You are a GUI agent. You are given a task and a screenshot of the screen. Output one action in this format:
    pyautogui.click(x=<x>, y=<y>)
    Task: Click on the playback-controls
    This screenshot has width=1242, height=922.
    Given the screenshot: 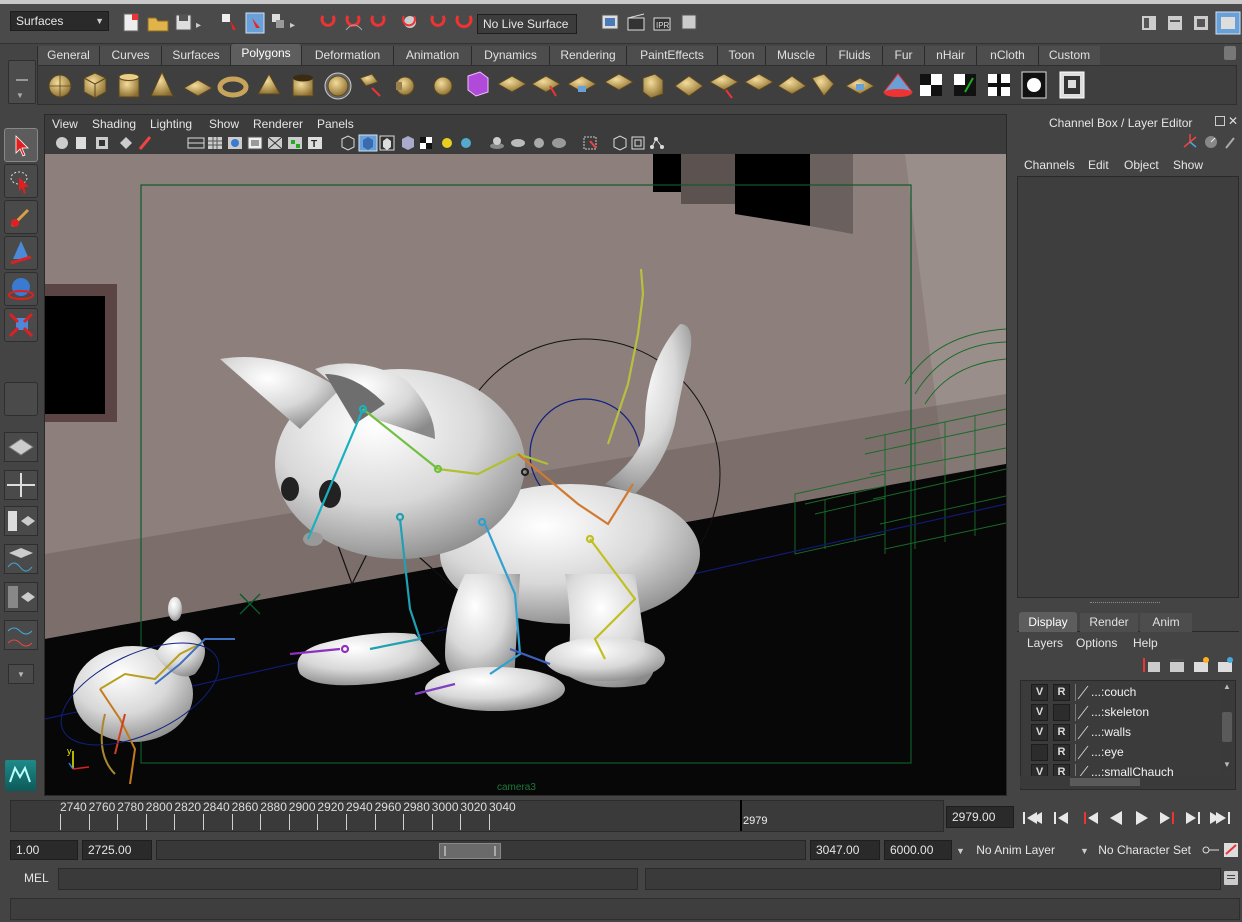 What is the action you would take?
    pyautogui.click(x=1131, y=818)
    